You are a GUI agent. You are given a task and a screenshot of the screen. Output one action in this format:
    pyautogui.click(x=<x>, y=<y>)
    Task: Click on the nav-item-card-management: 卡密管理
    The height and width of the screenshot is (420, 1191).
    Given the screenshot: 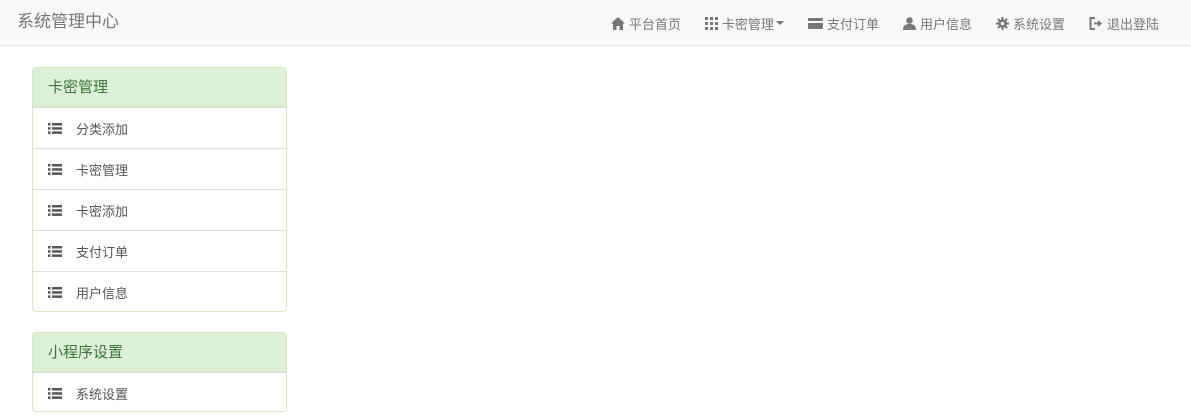 What is the action you would take?
    pyautogui.click(x=744, y=23)
    